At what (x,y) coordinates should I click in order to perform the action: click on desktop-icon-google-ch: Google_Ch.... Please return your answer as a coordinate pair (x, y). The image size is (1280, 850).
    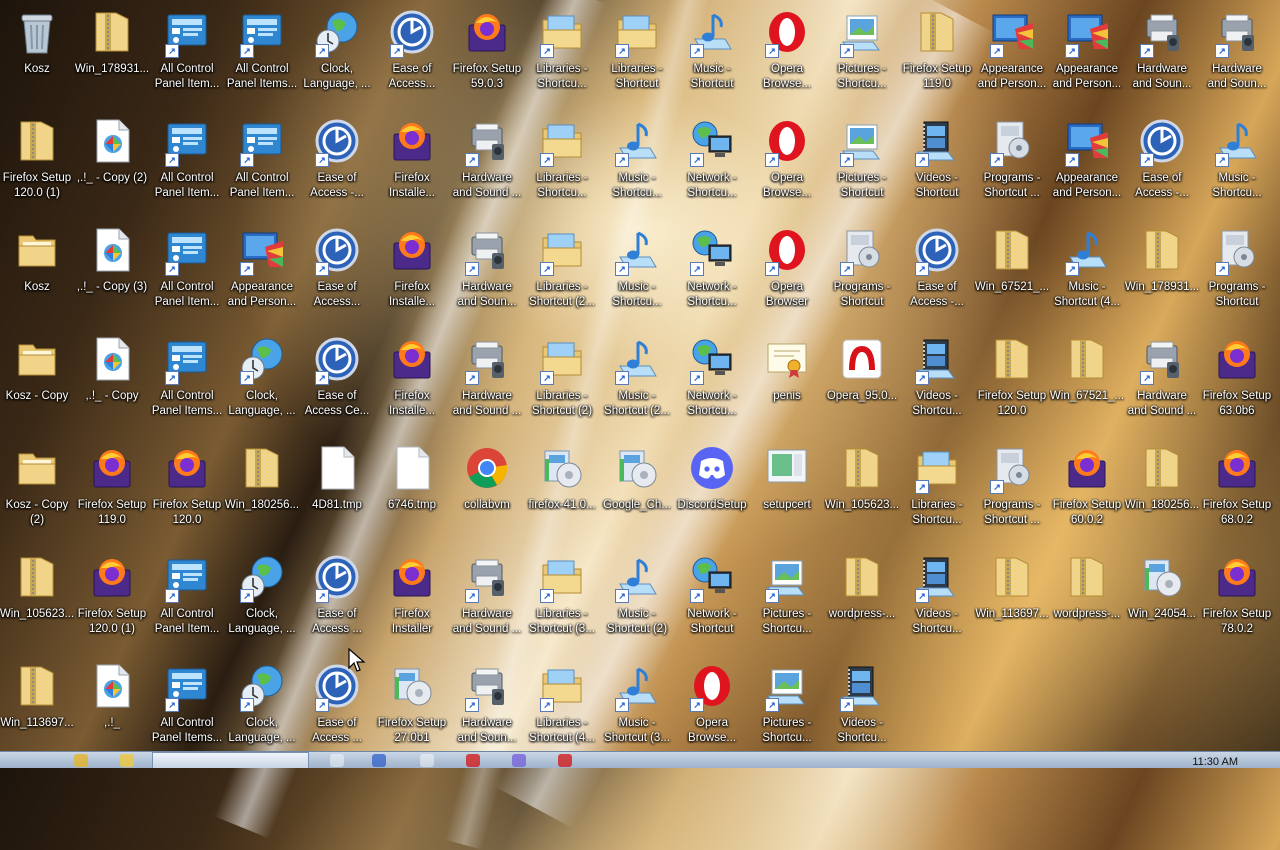
    Looking at the image, I should click on (637, 491).